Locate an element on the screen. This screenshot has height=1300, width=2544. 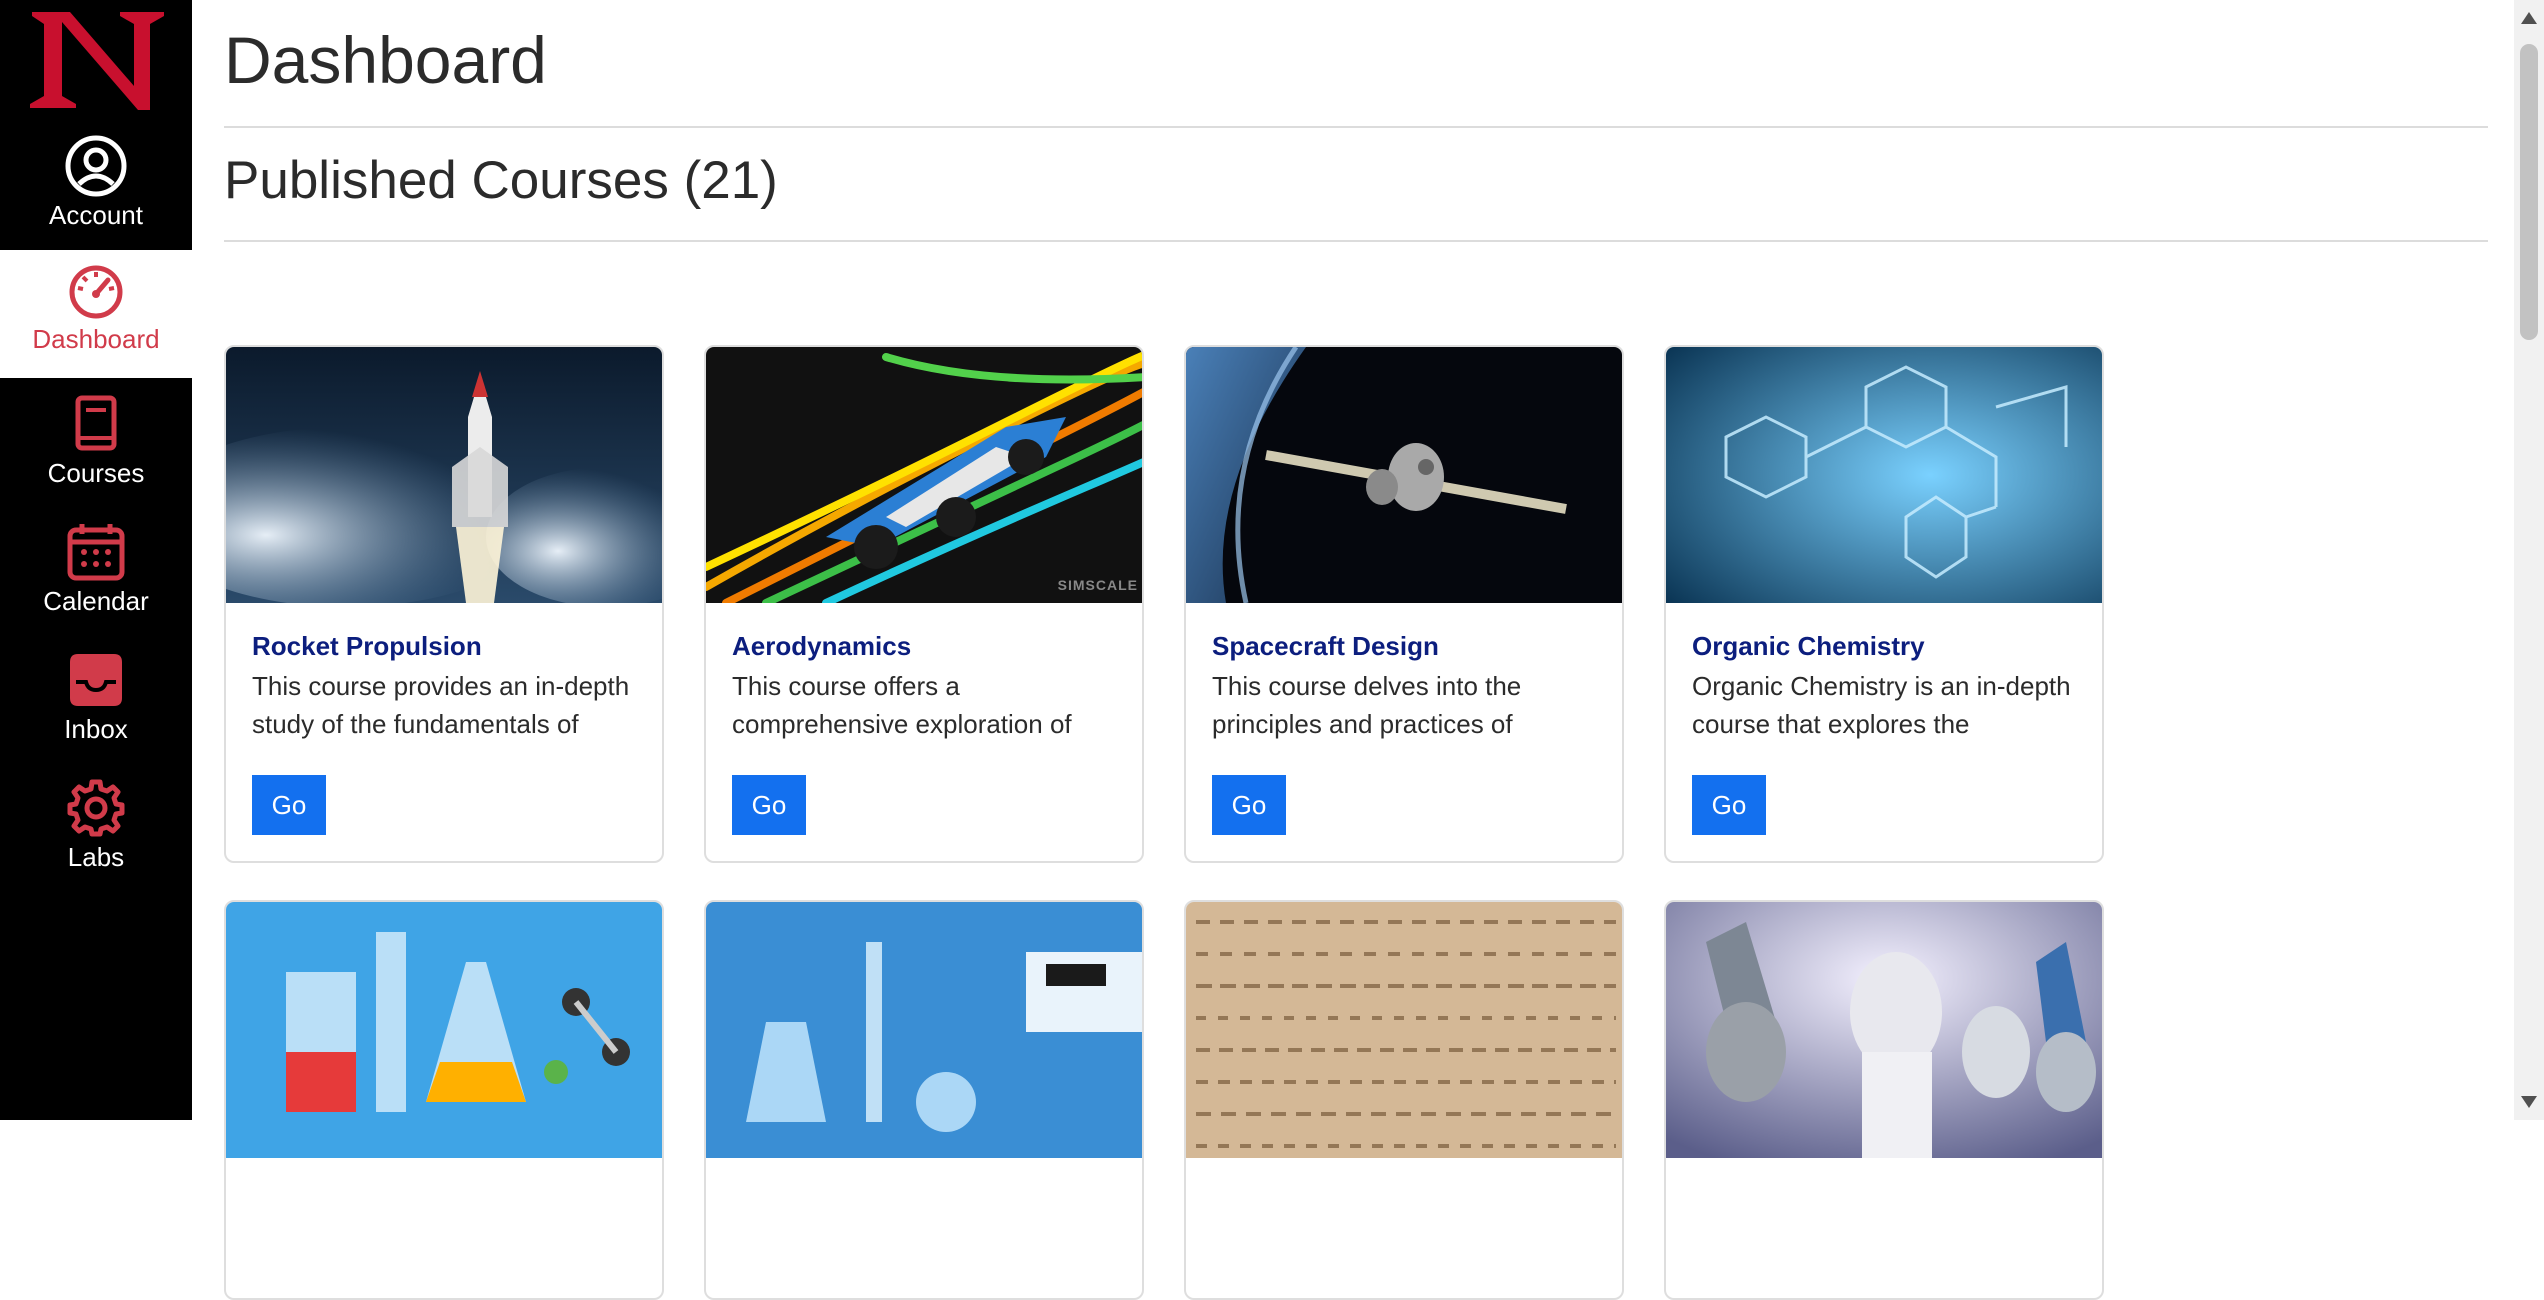
scroll-down-arrow-icon is located at coordinates (2529, 1102).